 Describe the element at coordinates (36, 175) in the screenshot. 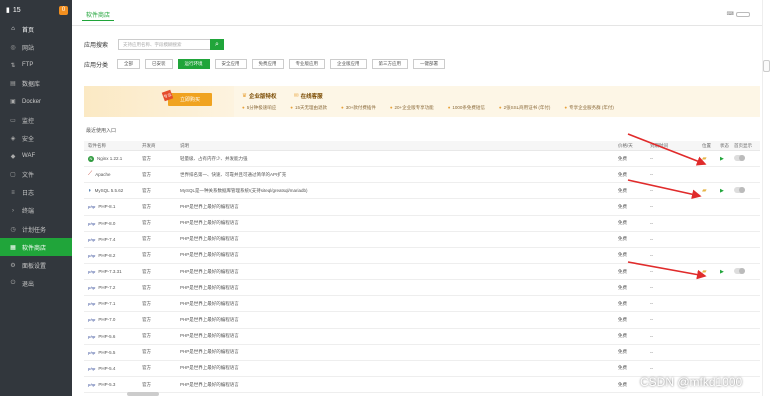

I see `sidebar-item-8: ▢ 文件` at that location.